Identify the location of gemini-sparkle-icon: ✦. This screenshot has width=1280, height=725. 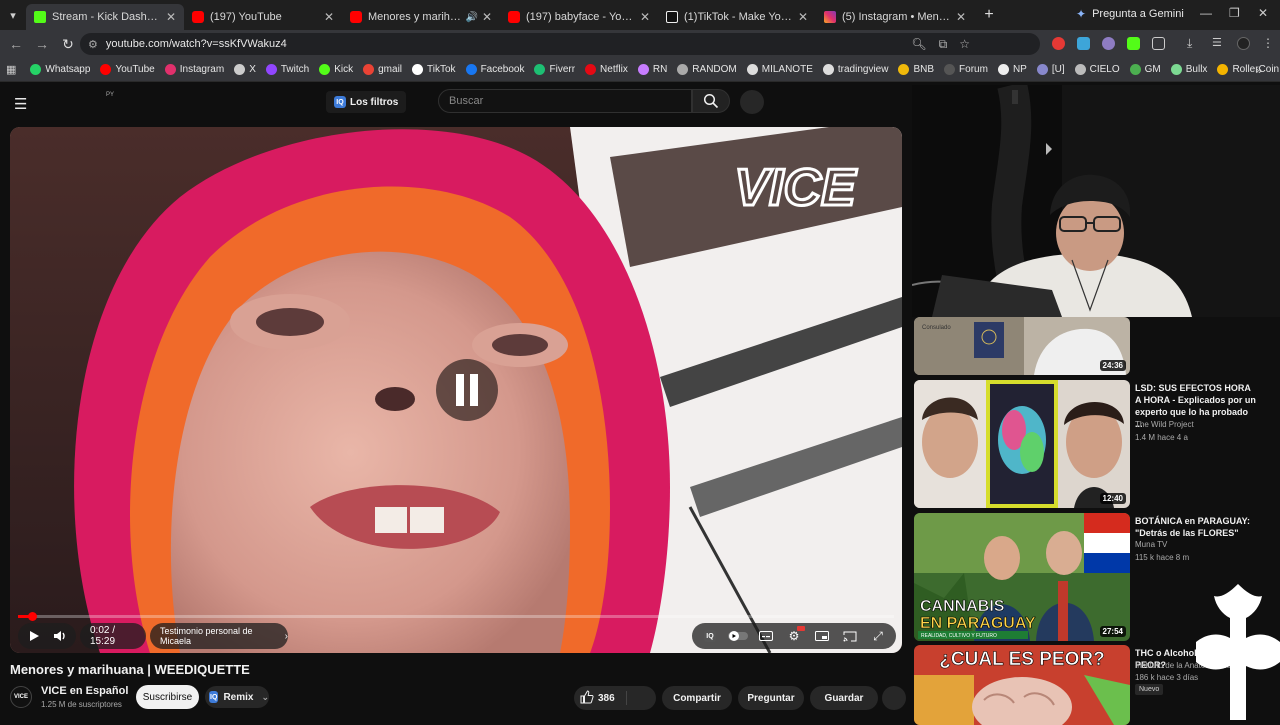
(1081, 14).